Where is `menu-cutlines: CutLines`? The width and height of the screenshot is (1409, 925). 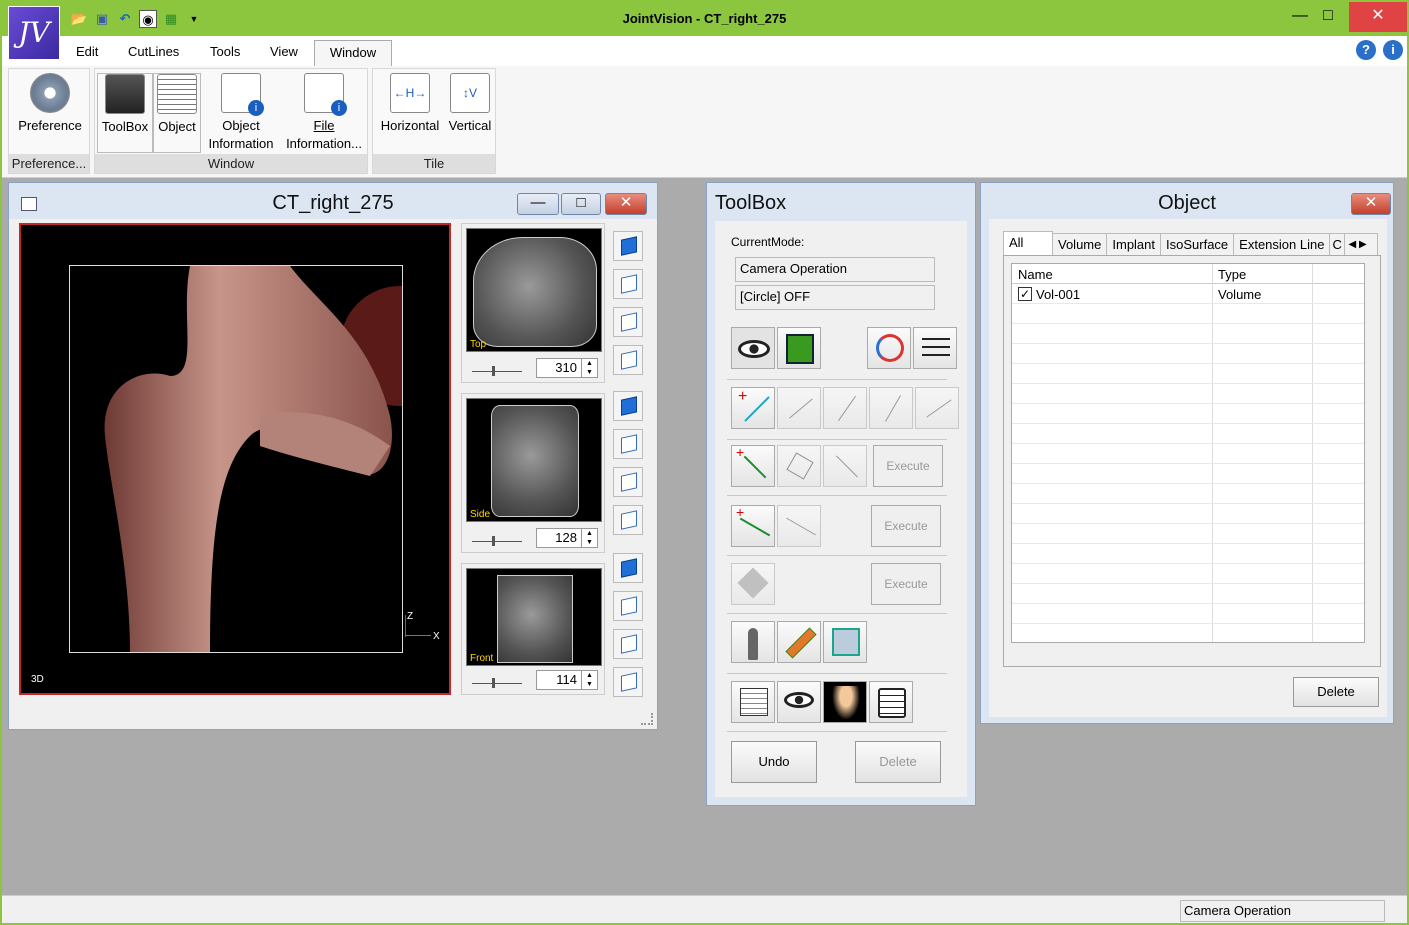 menu-cutlines: CutLines is located at coordinates (153, 51).